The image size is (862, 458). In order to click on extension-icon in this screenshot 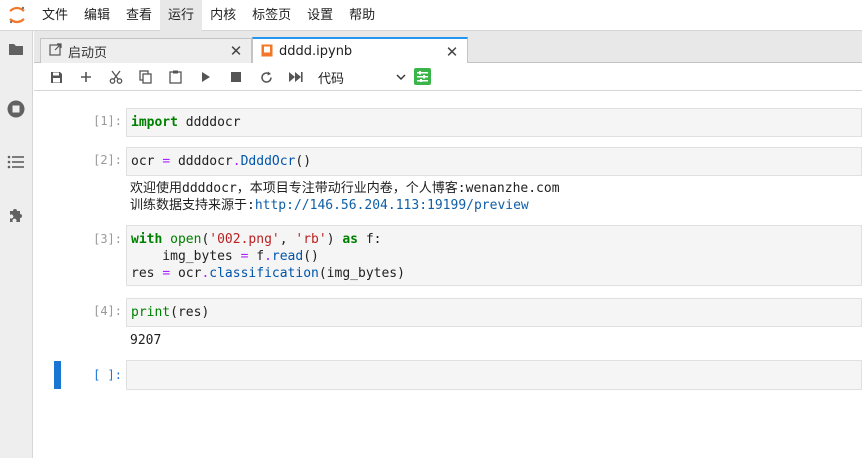, I will do `click(16, 215)`.